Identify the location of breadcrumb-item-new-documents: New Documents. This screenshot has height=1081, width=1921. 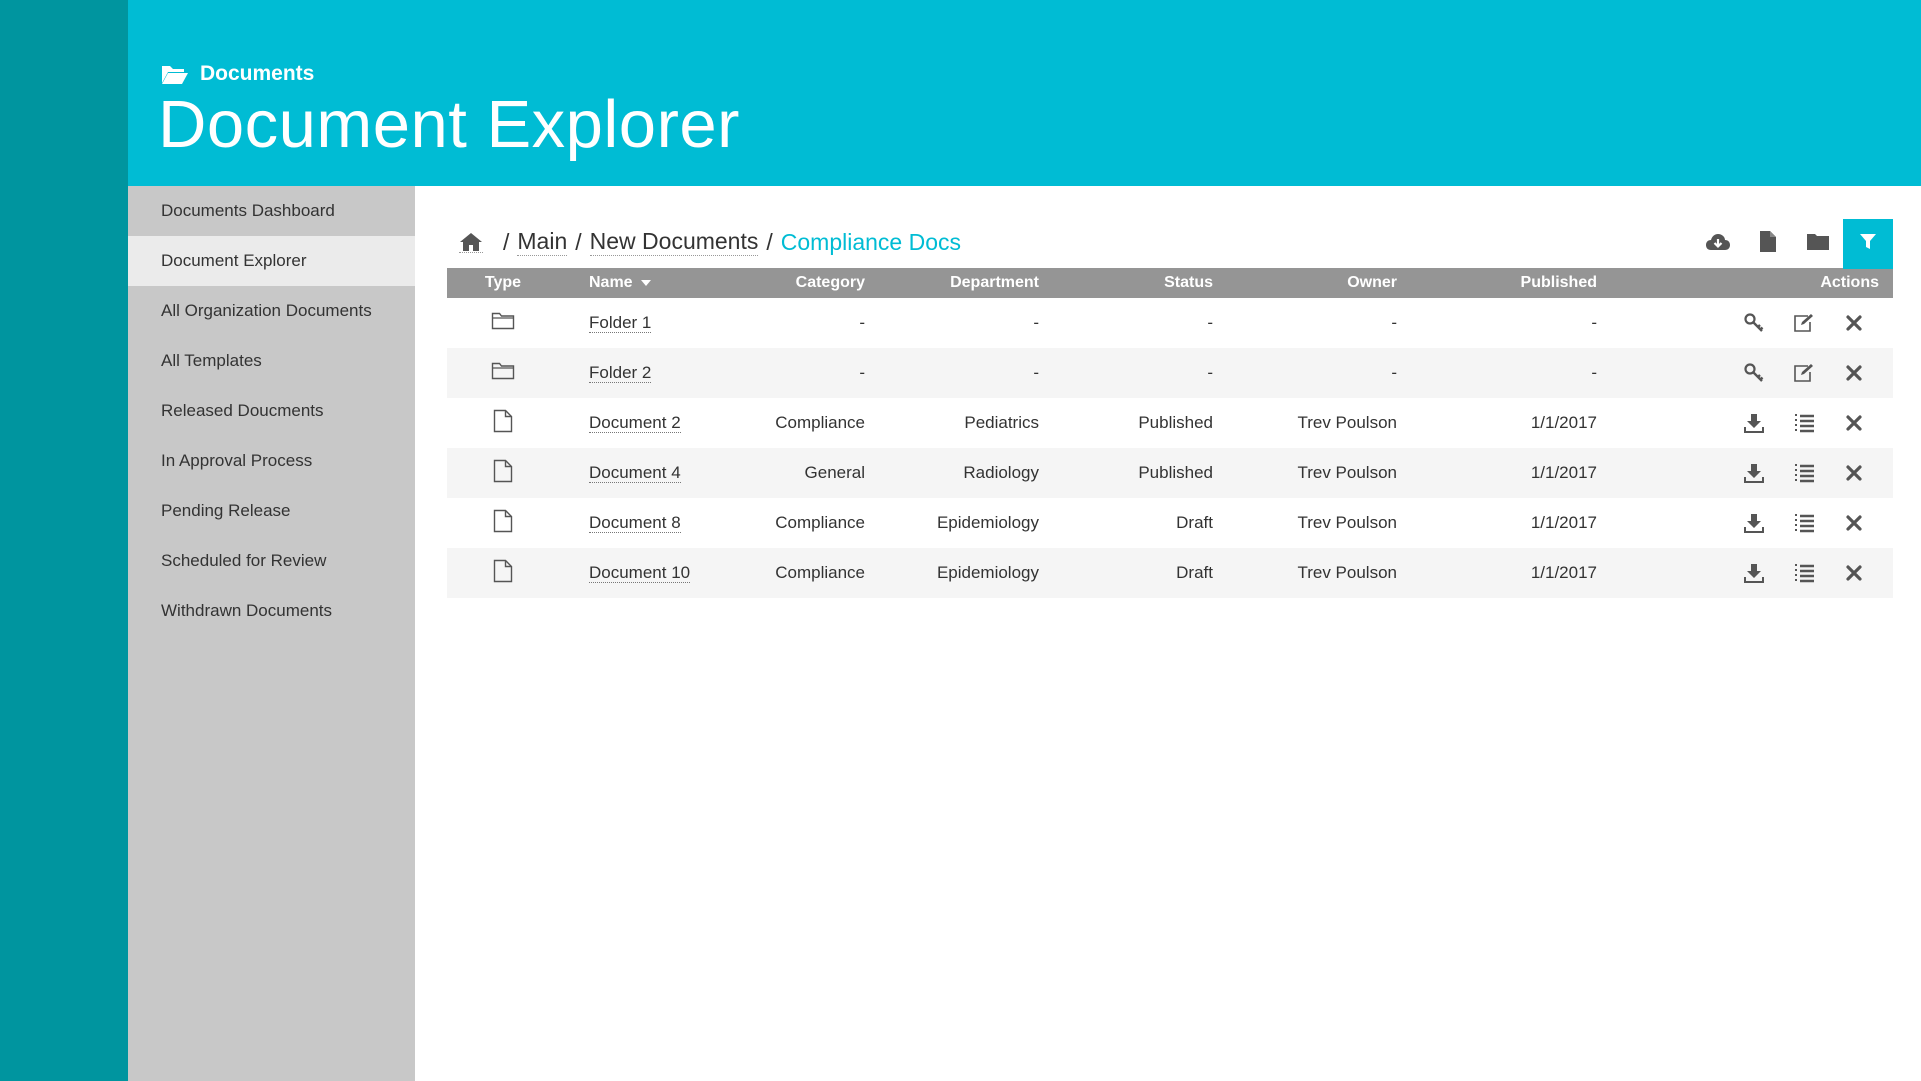
(674, 242).